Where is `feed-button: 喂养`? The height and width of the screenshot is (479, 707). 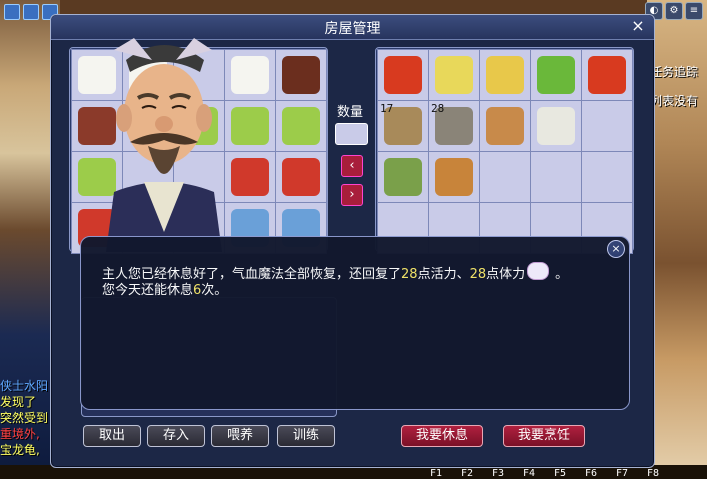
feed-button: 喂养 is located at coordinates (240, 436).